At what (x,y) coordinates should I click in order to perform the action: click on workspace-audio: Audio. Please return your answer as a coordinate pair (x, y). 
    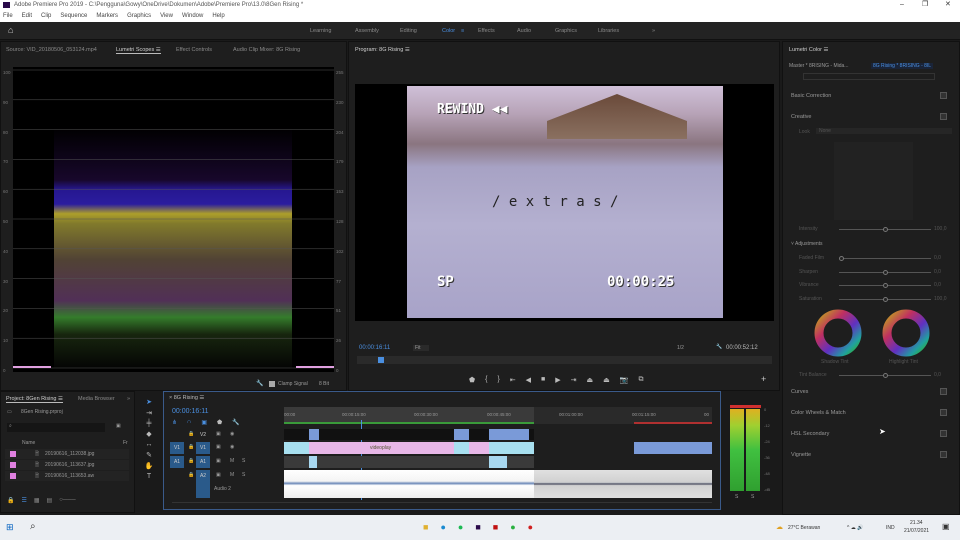
    Looking at the image, I should click on (524, 31).